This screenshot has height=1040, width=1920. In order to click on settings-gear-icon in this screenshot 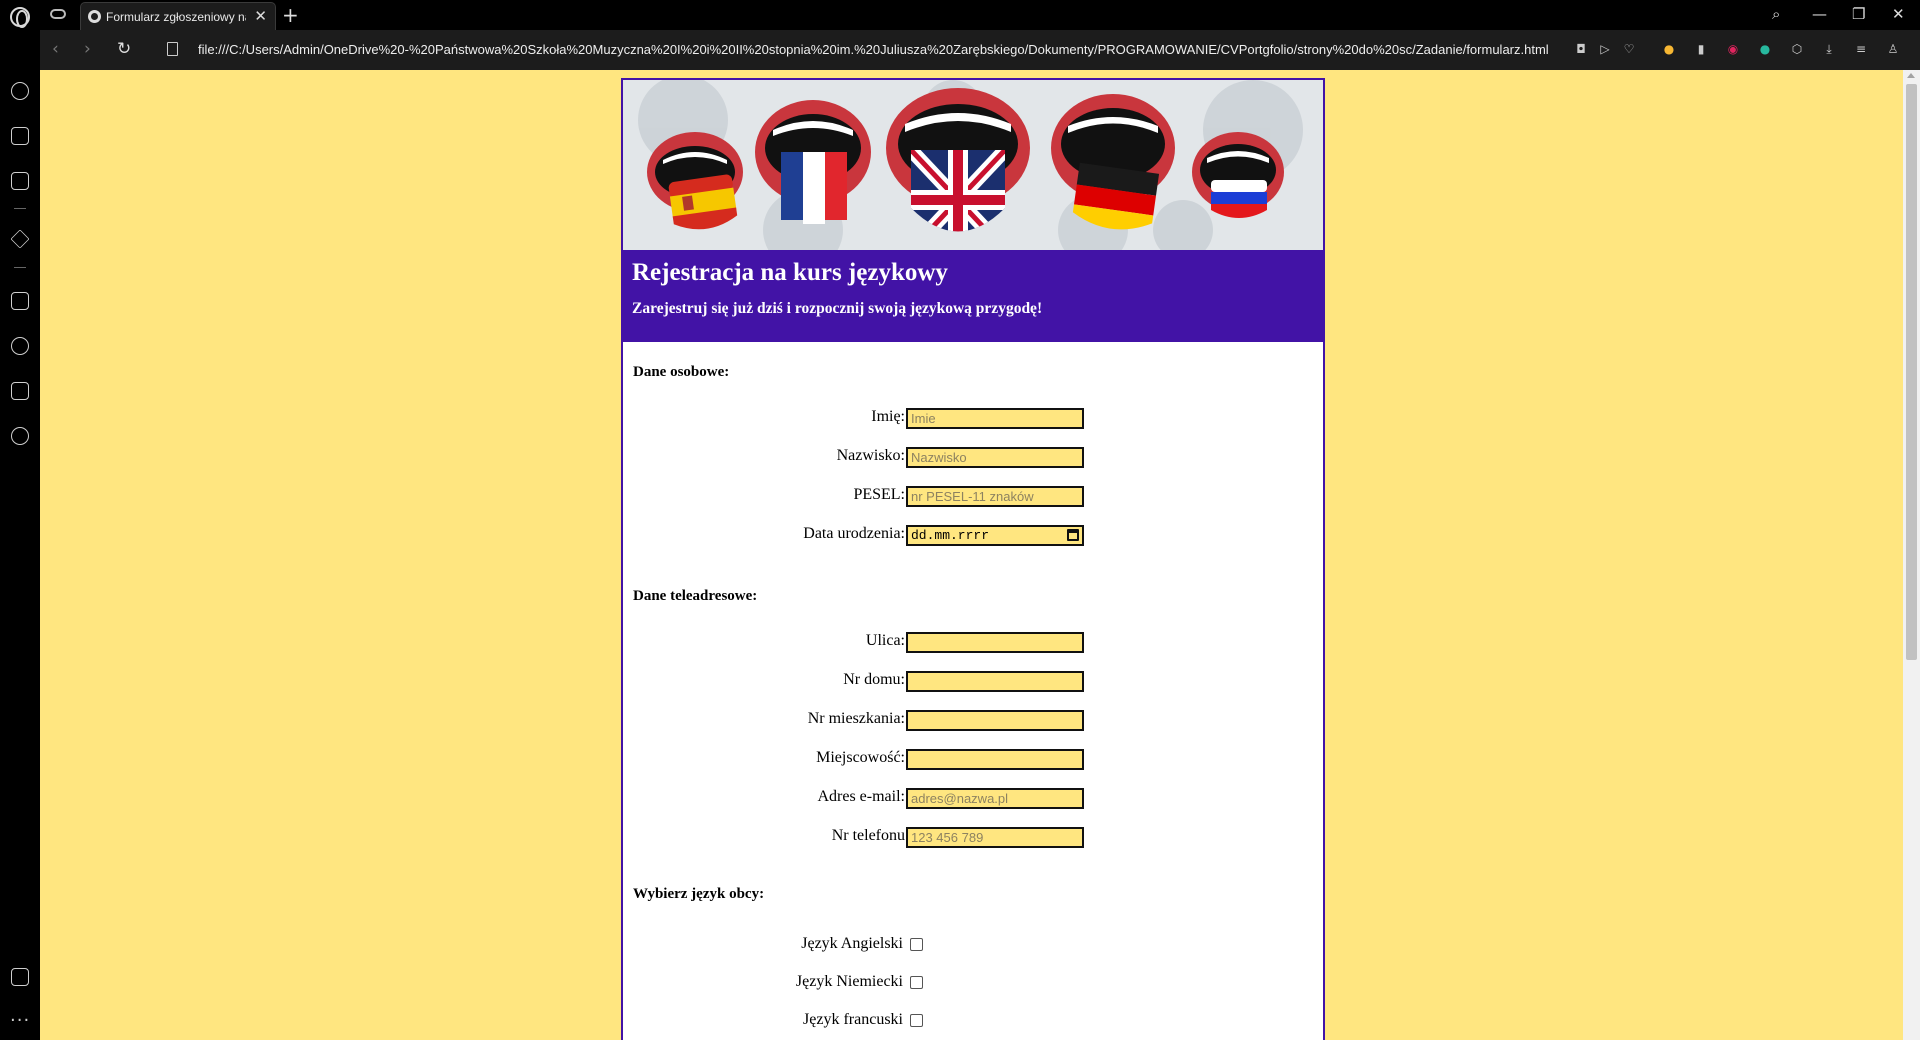, I will do `click(20, 436)`.